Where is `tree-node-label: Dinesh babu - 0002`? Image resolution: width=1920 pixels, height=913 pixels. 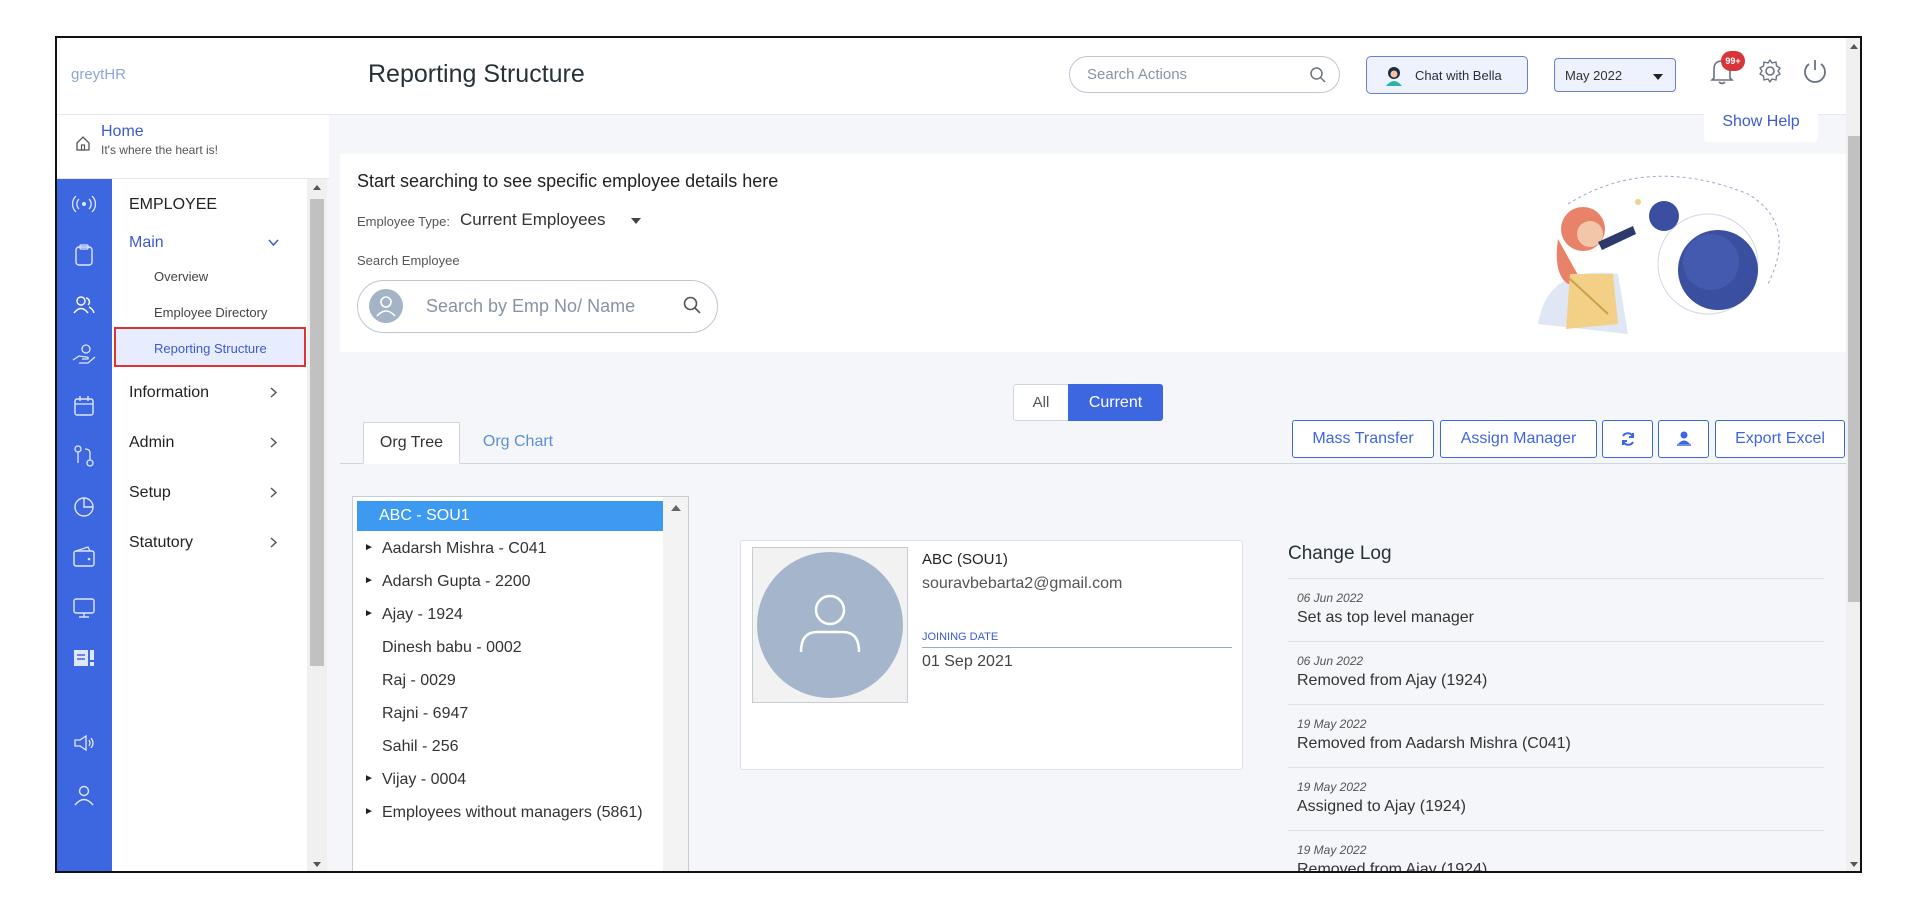
tree-node-label: Dinesh babu - 0002 is located at coordinates (452, 647).